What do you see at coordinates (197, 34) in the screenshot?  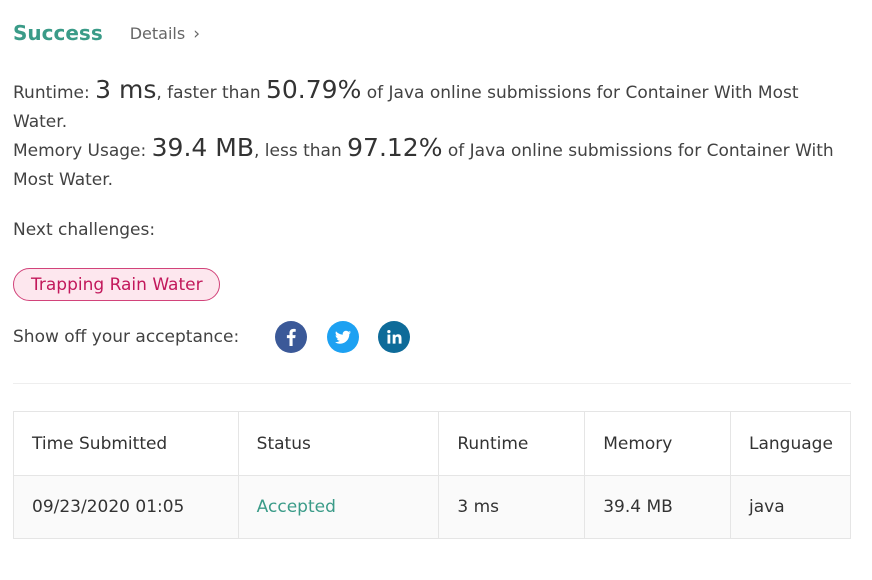 I see `chevron-right-icon: ›` at bounding box center [197, 34].